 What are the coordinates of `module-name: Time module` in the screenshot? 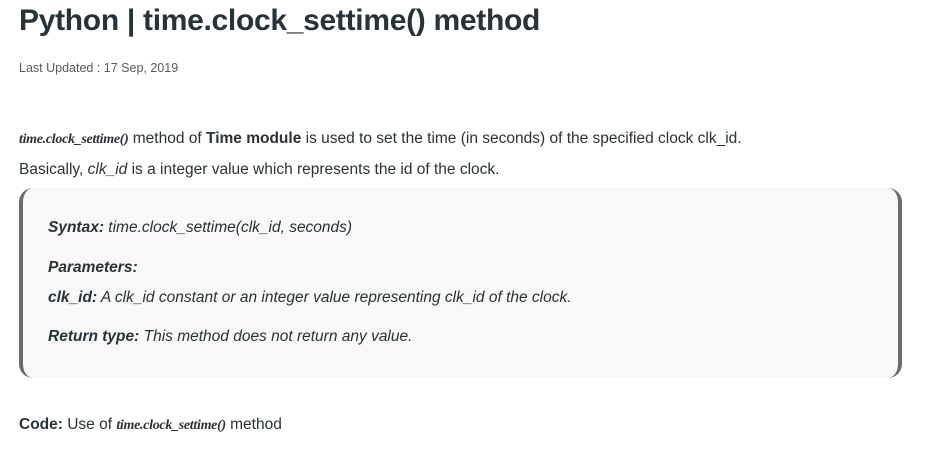 It's located at (254, 138).